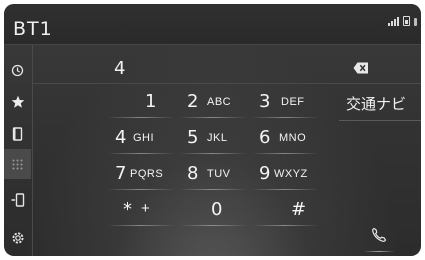 The width and height of the screenshot is (425, 260). What do you see at coordinates (217, 209) in the screenshot?
I see `key-digit: 0` at bounding box center [217, 209].